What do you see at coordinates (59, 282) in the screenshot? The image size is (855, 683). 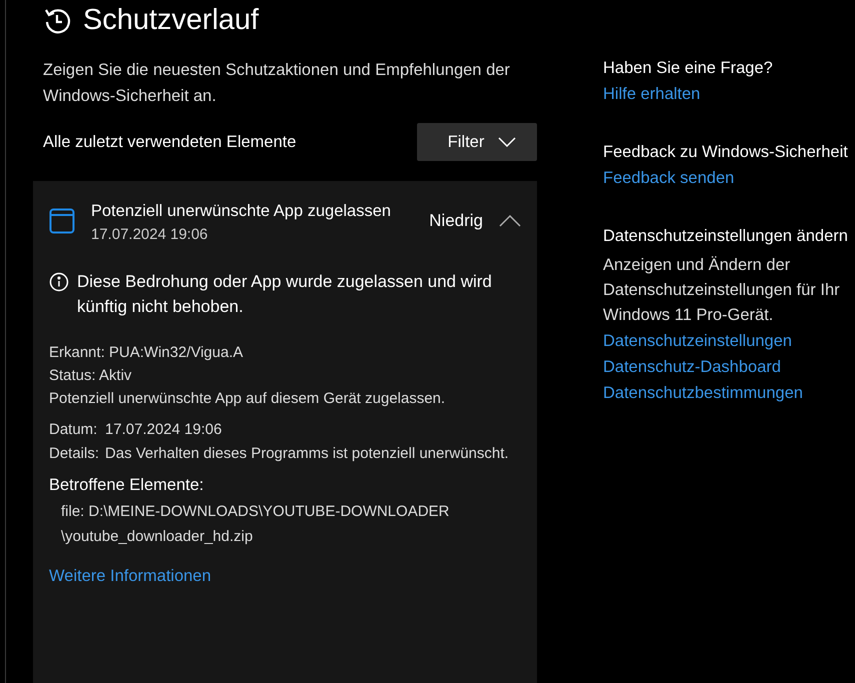 I see `info-icon` at bounding box center [59, 282].